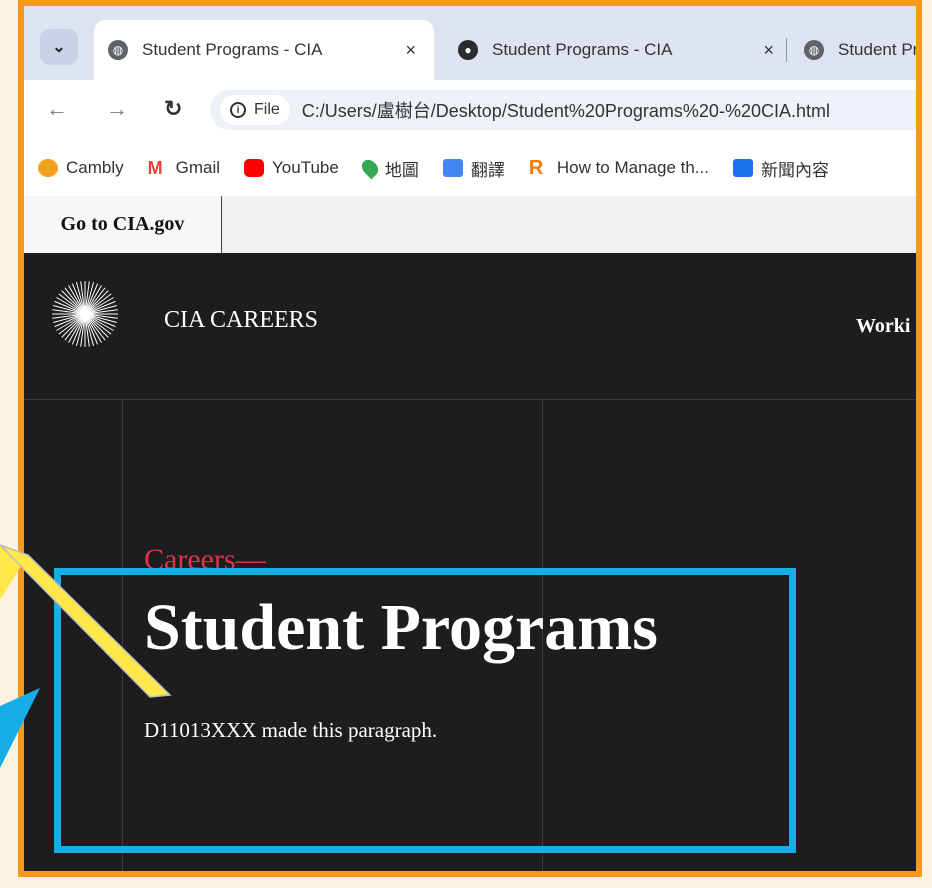 The image size is (932, 888). I want to click on bookmark-news: 新聞內容, so click(780, 168).